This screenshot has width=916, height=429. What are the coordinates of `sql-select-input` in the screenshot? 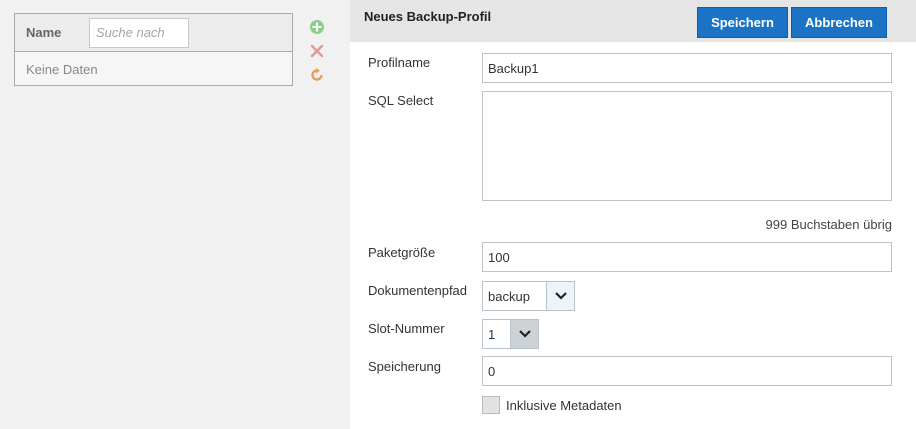 It's located at (687, 146).